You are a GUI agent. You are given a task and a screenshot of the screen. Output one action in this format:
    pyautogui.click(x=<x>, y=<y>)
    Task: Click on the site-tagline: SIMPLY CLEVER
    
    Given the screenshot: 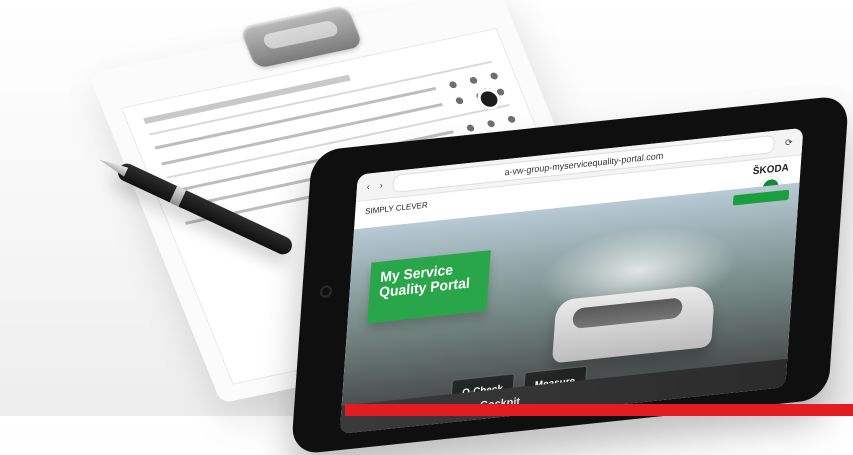 What is the action you would take?
    pyautogui.click(x=396, y=208)
    